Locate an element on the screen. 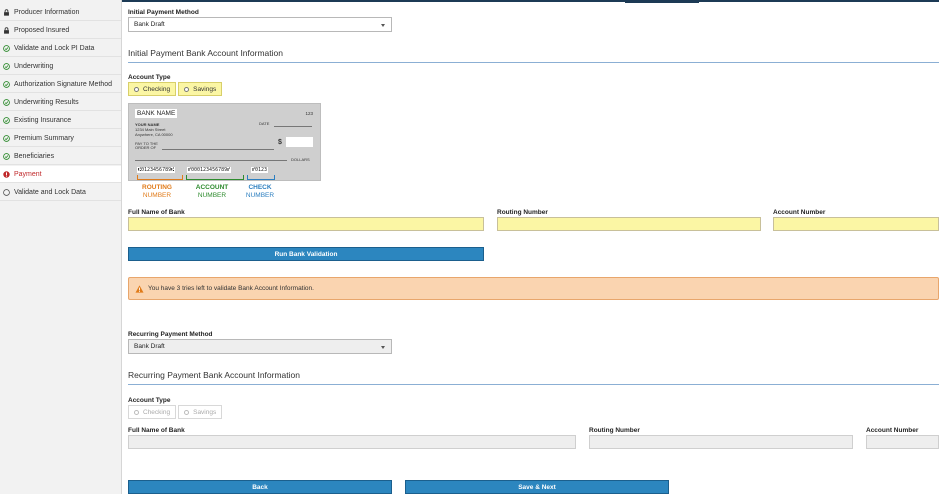 The height and width of the screenshot is (494, 939). initial-payment-method-select: Bank Draft is located at coordinates (260, 24).